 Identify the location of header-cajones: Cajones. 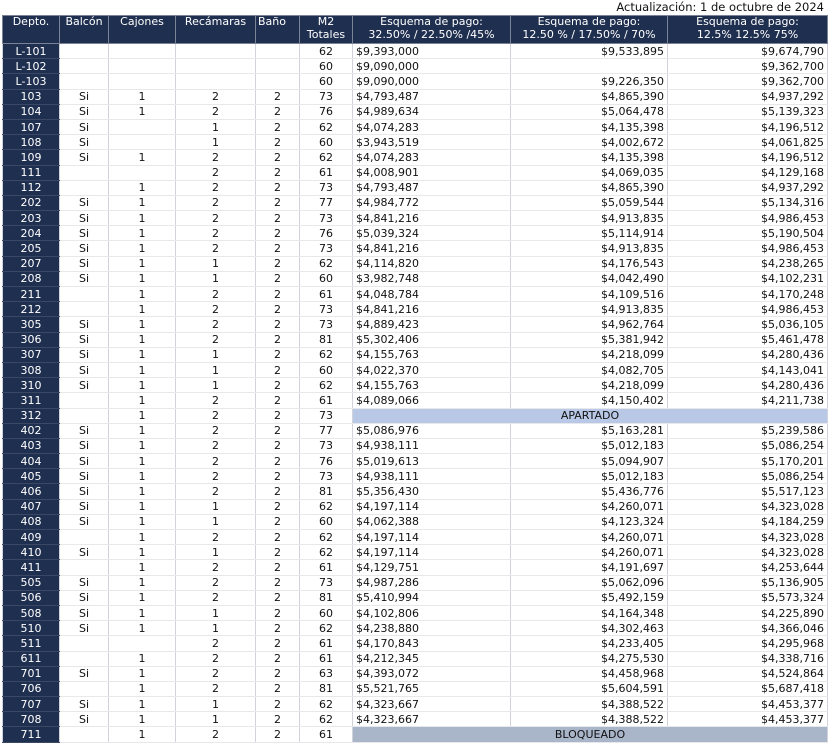
(142, 29).